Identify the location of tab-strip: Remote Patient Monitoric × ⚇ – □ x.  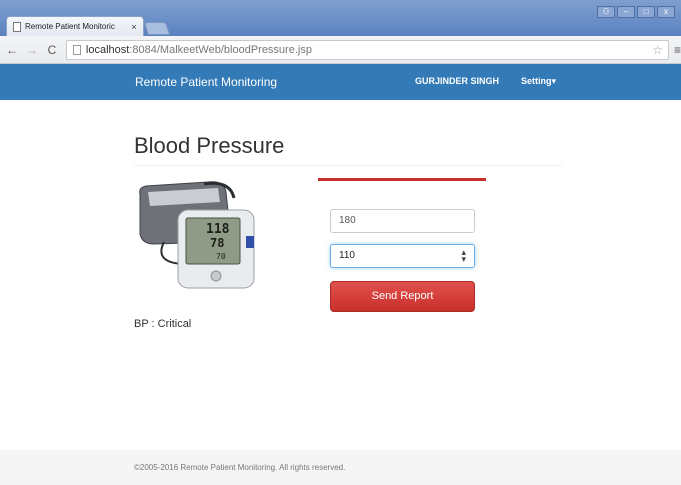
(340, 18).